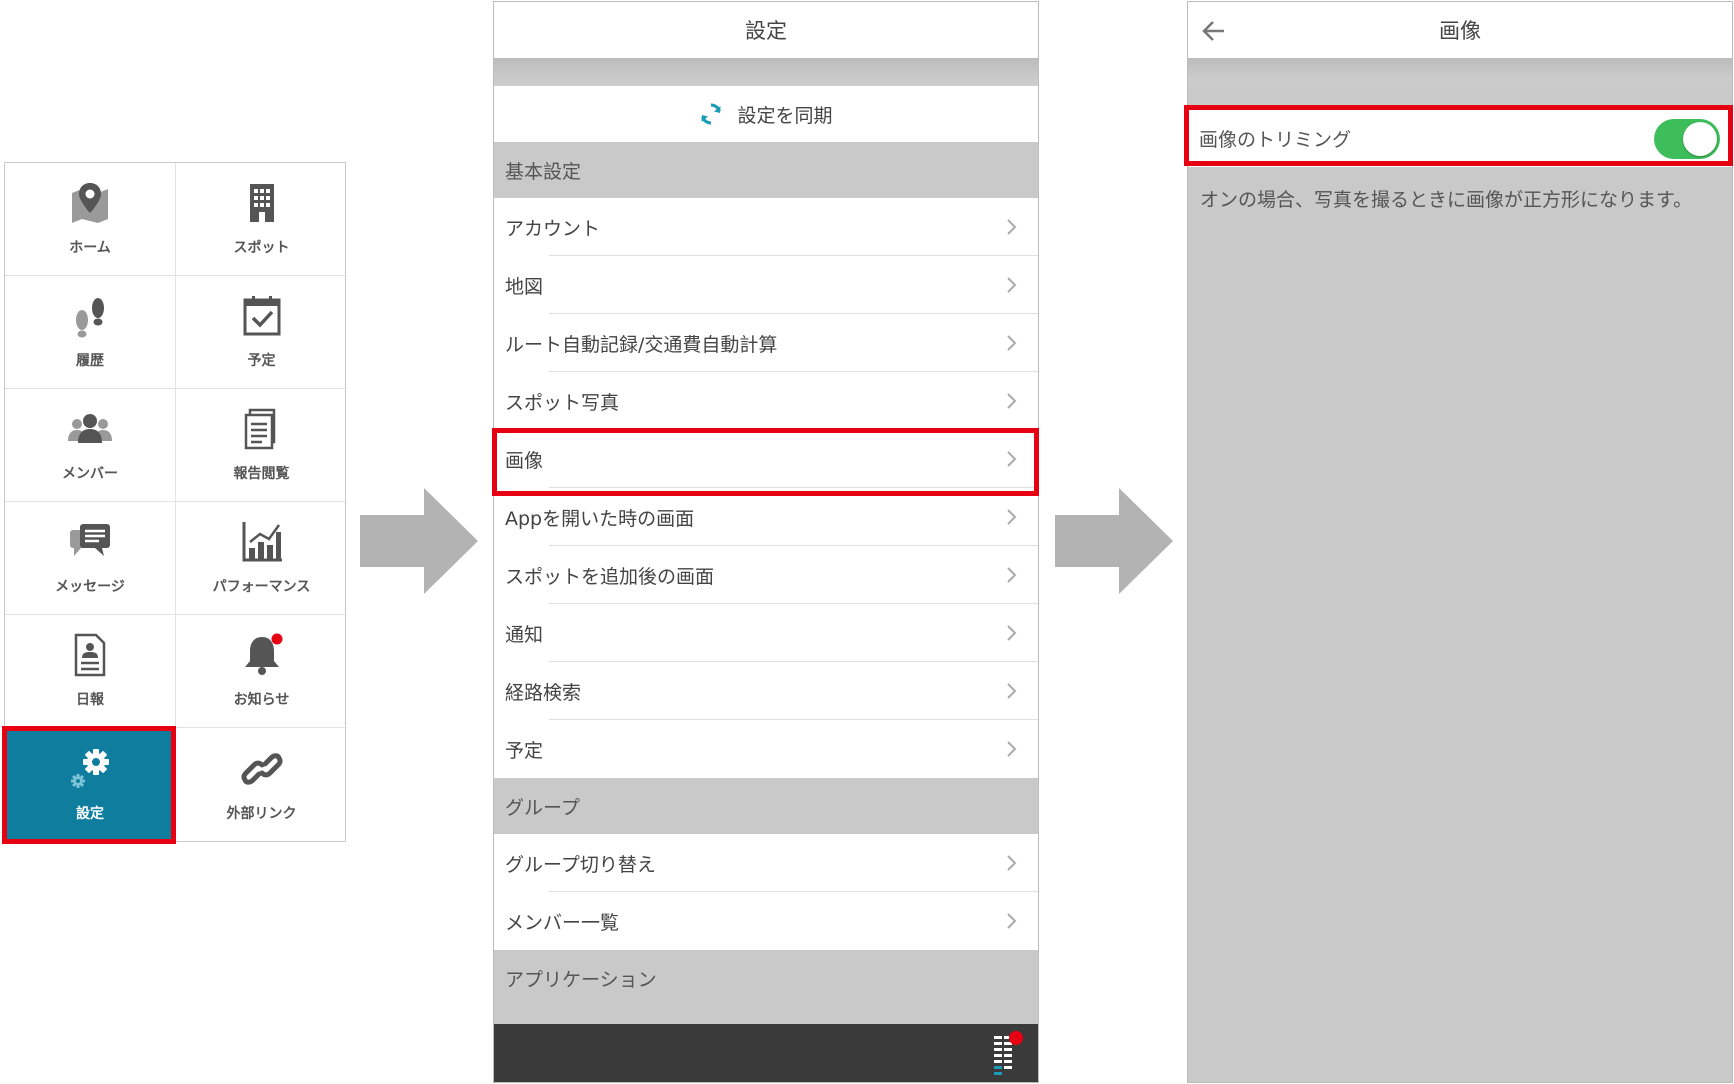 The image size is (1734, 1084). I want to click on tile-label: パフォーマンス, so click(261, 587).